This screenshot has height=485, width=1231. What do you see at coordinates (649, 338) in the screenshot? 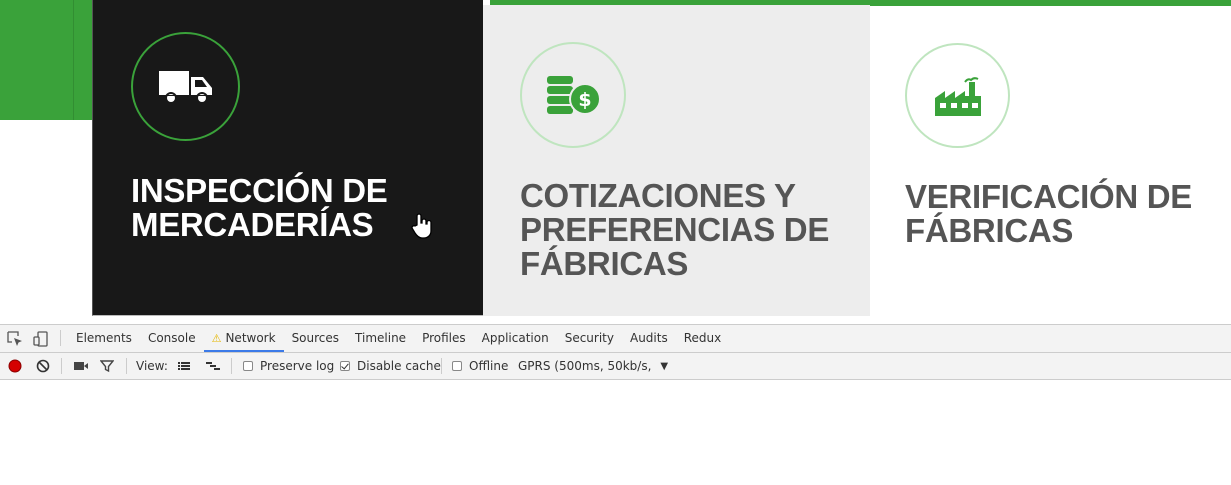
I see `tab-audits: Audits` at bounding box center [649, 338].